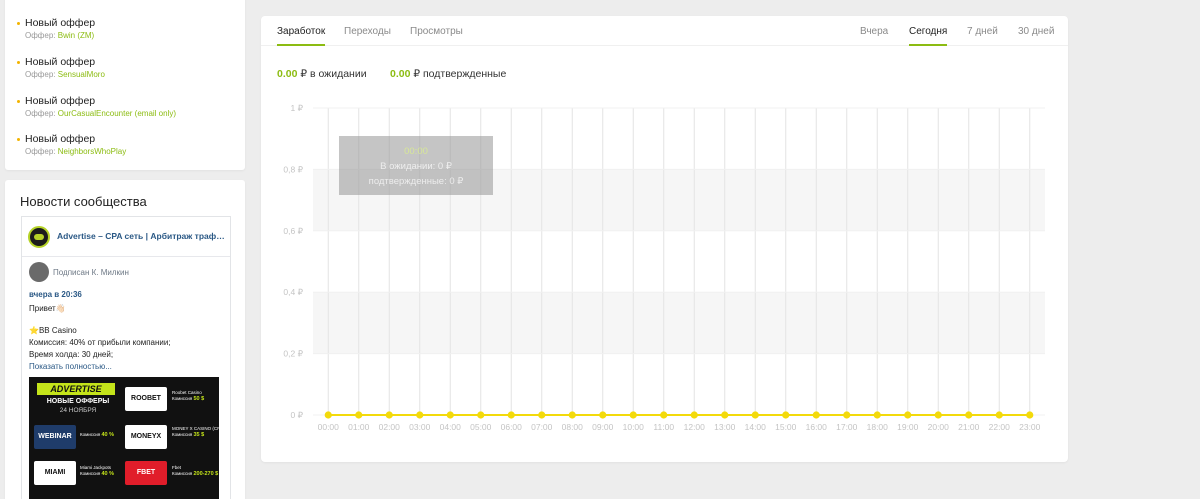 The image size is (1200, 499). I want to click on tab-earnings: Заработок, so click(301, 36).